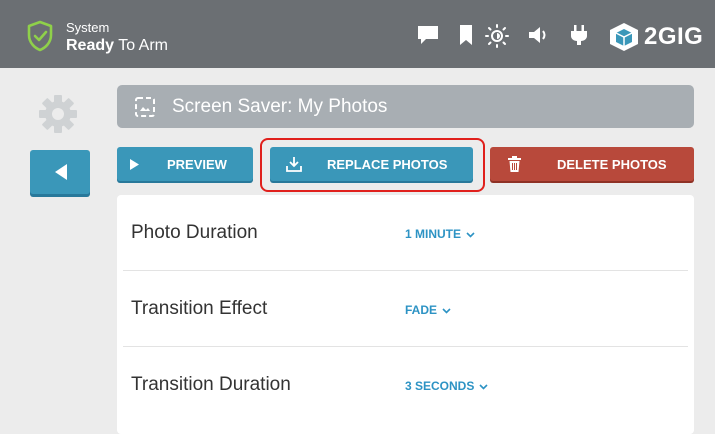 This screenshot has width=715, height=434. I want to click on page-title: Screen Saver: My Photos, so click(280, 106).